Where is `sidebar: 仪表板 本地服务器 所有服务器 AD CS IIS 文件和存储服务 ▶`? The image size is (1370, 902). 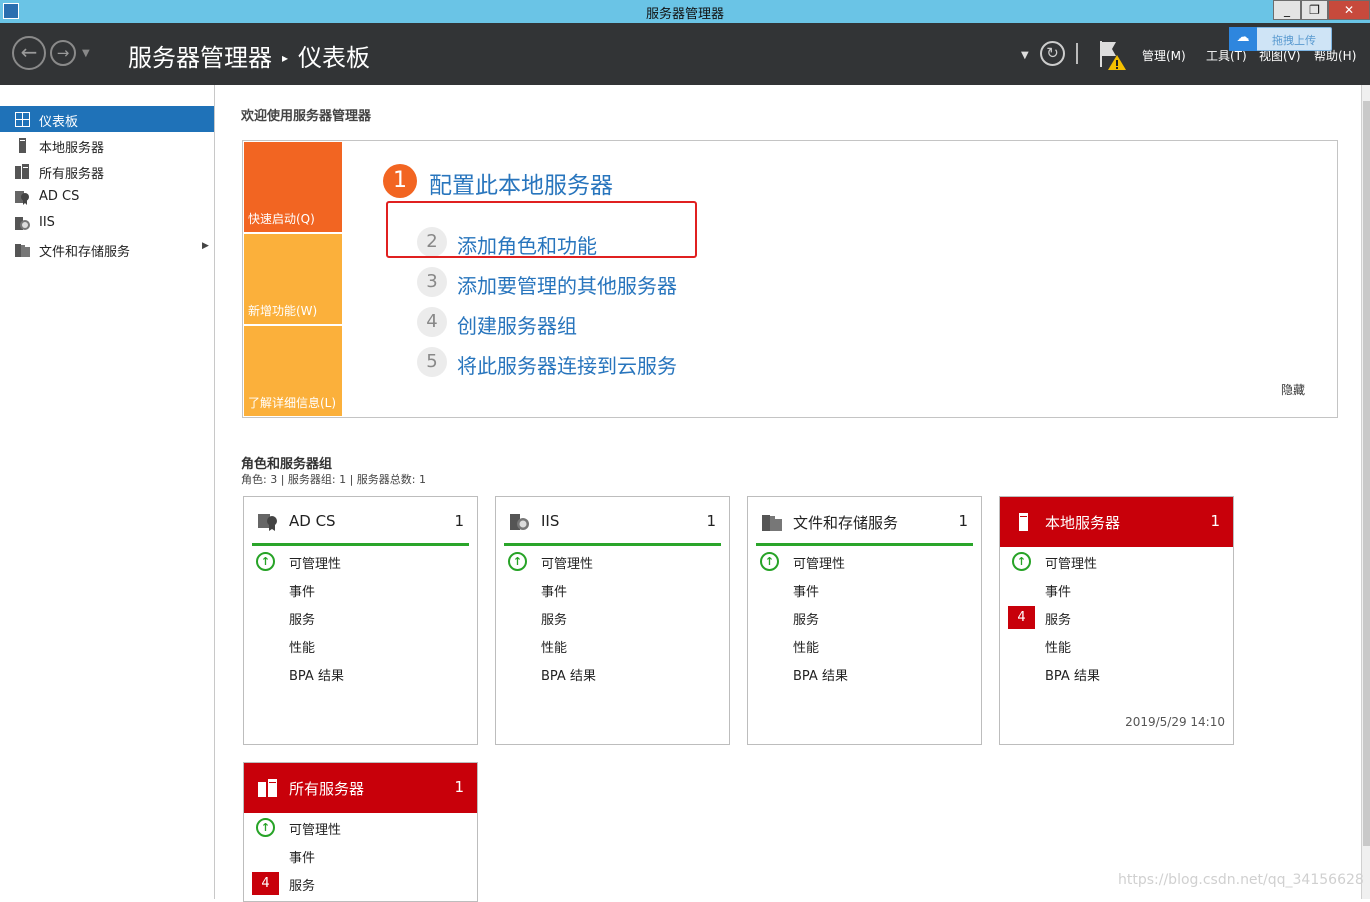 sidebar: 仪表板 本地服务器 所有服务器 AD CS IIS 文件和存储服务 ▶ is located at coordinates (107, 492).